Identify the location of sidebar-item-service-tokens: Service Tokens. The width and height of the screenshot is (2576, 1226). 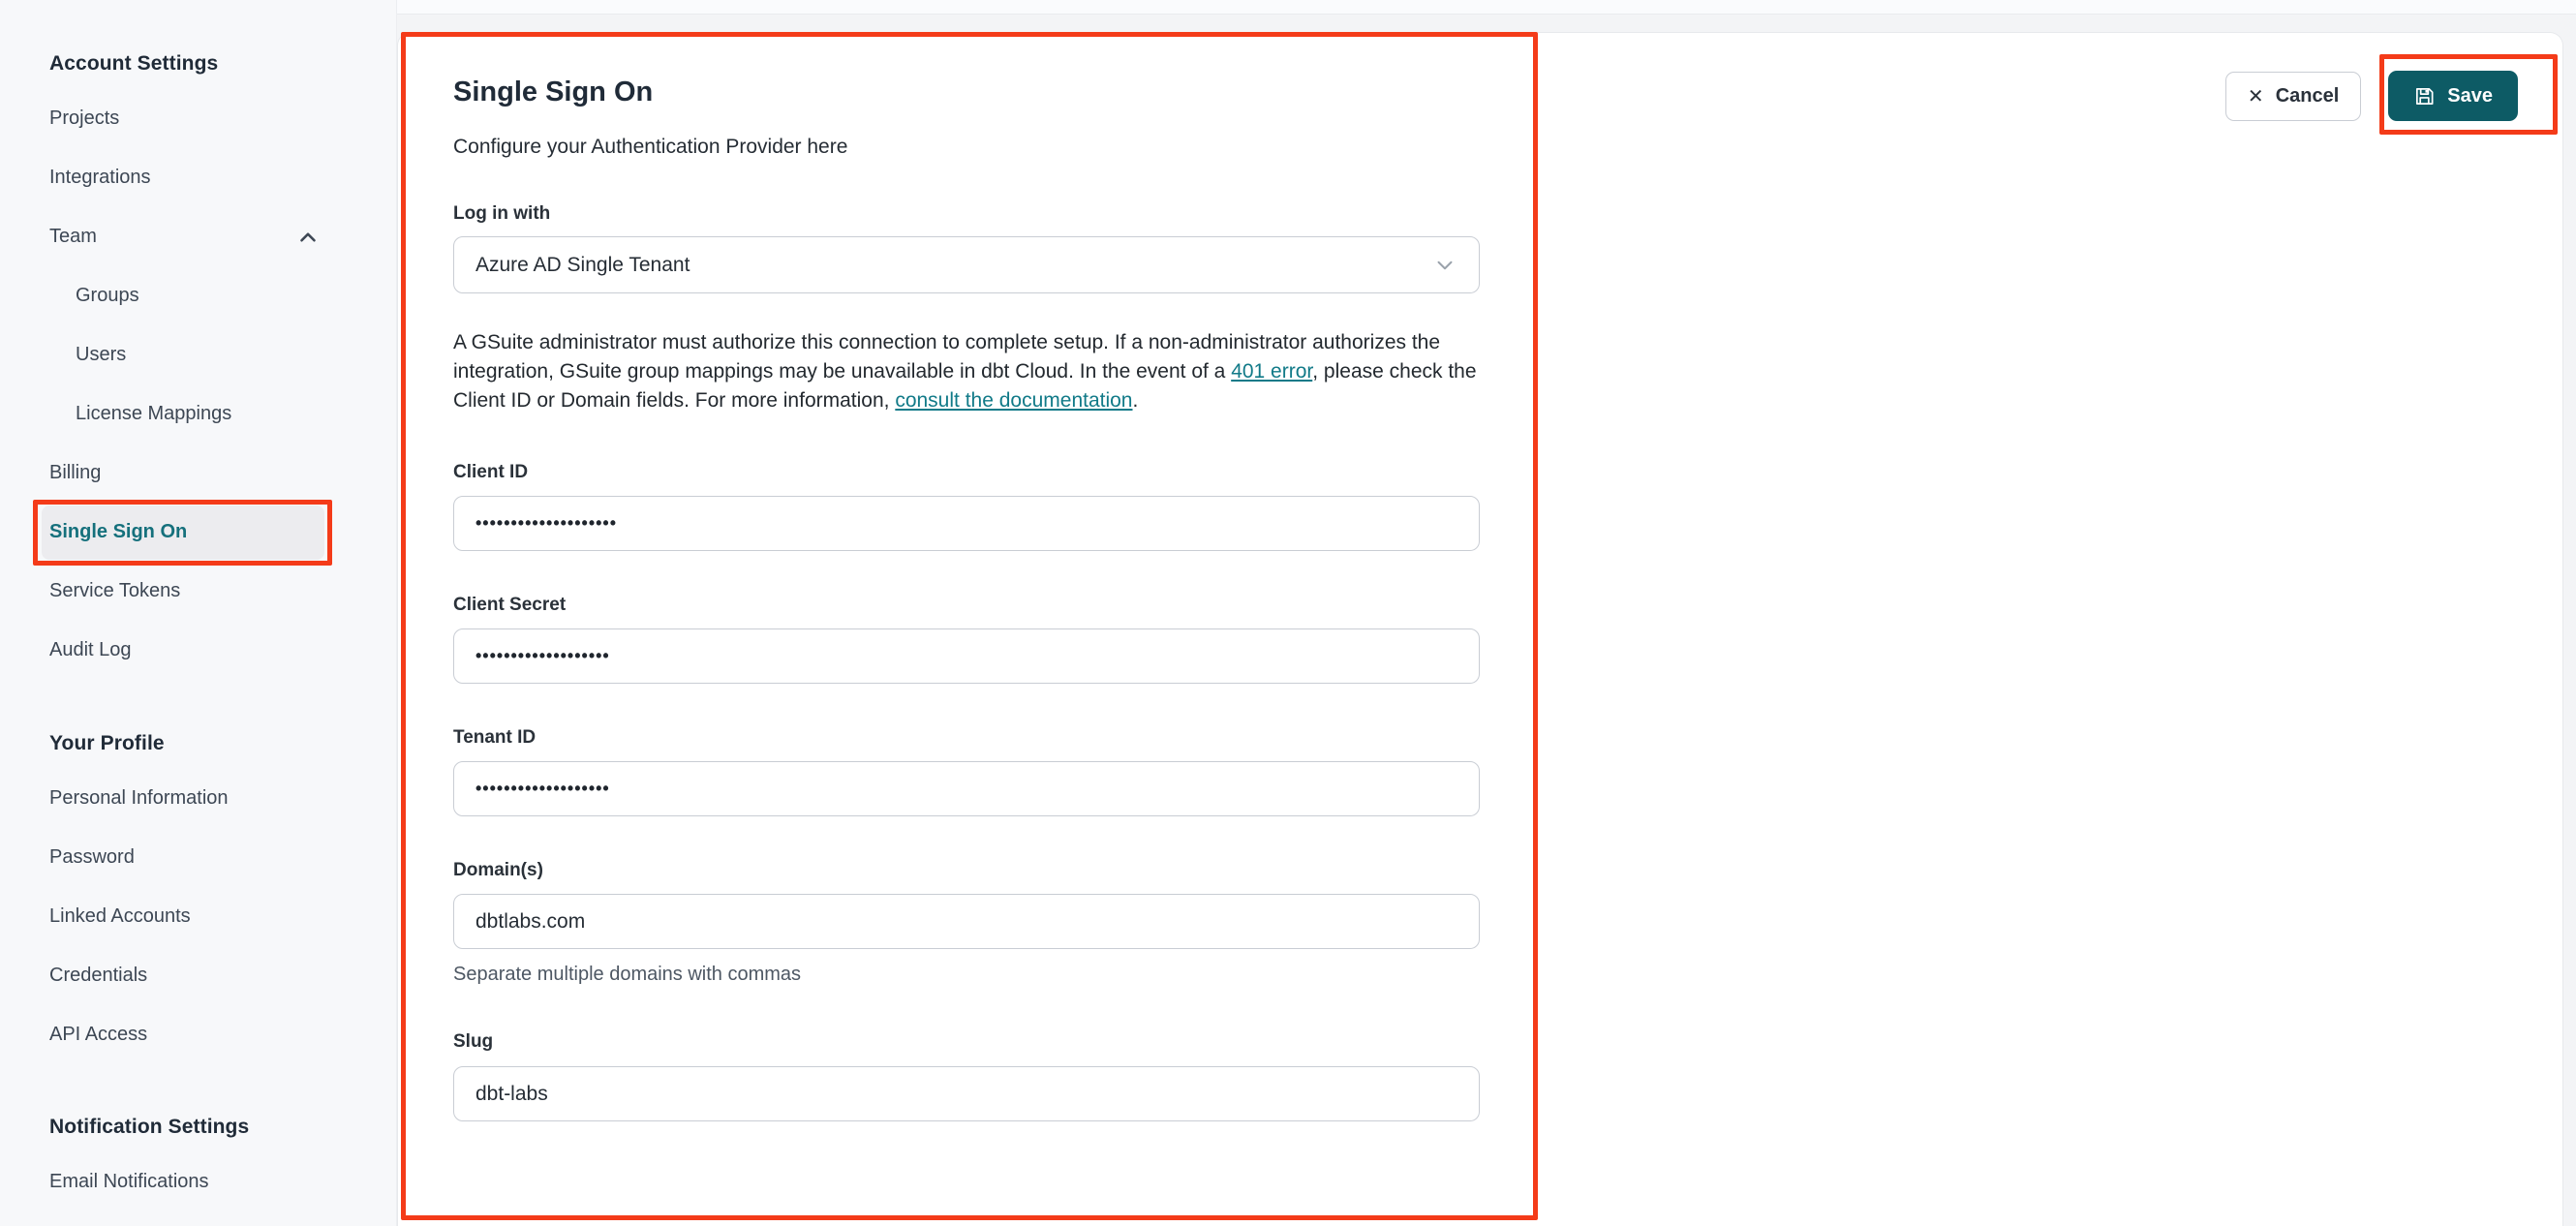
(186, 591).